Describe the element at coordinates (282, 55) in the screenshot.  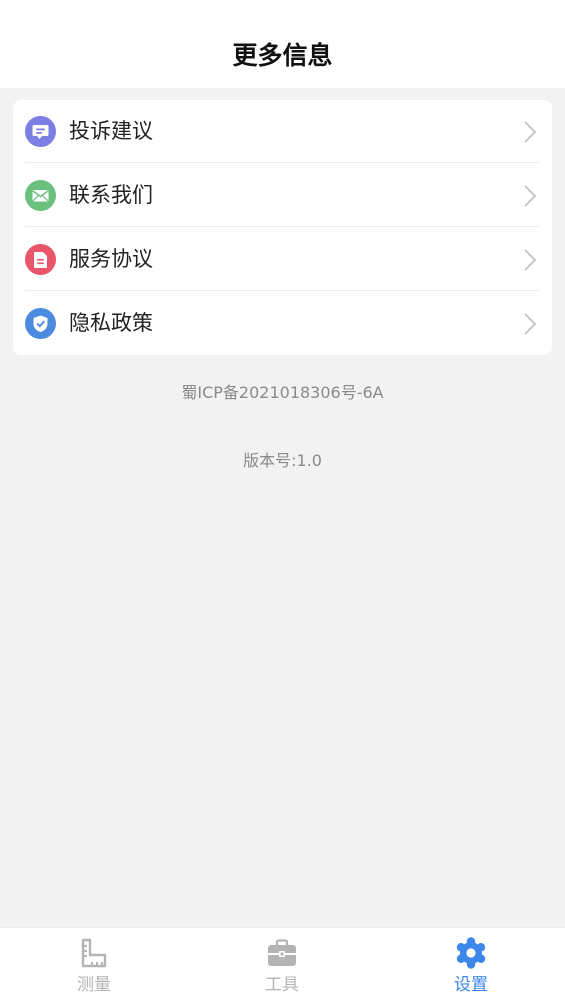
I see `page-title: 更多信息` at that location.